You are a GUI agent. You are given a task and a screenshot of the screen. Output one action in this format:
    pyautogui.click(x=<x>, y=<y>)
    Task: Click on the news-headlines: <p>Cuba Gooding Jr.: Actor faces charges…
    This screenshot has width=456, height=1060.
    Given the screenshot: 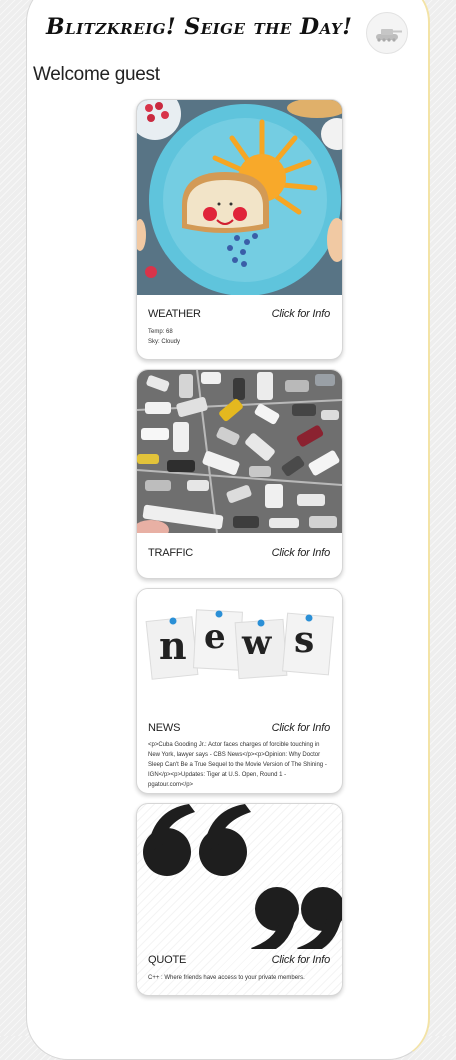 What is the action you would take?
    pyautogui.click(x=237, y=765)
    